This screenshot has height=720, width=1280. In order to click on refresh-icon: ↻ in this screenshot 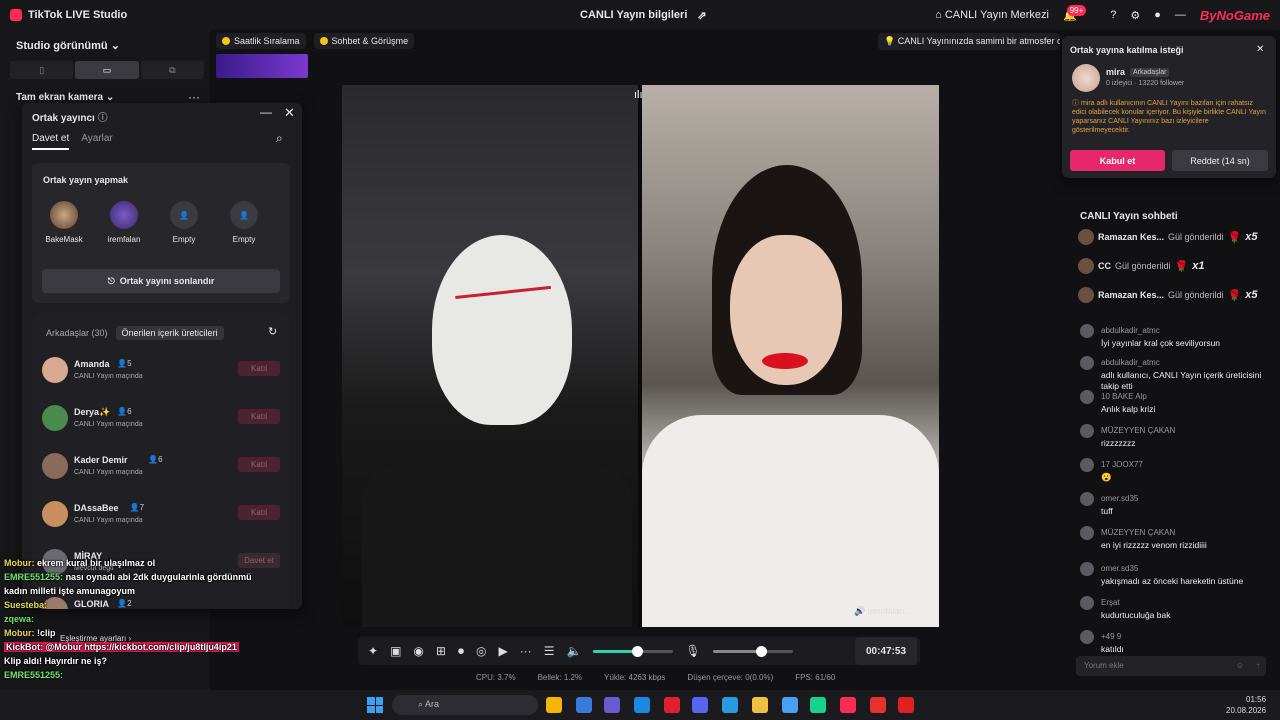, I will do `click(272, 331)`.